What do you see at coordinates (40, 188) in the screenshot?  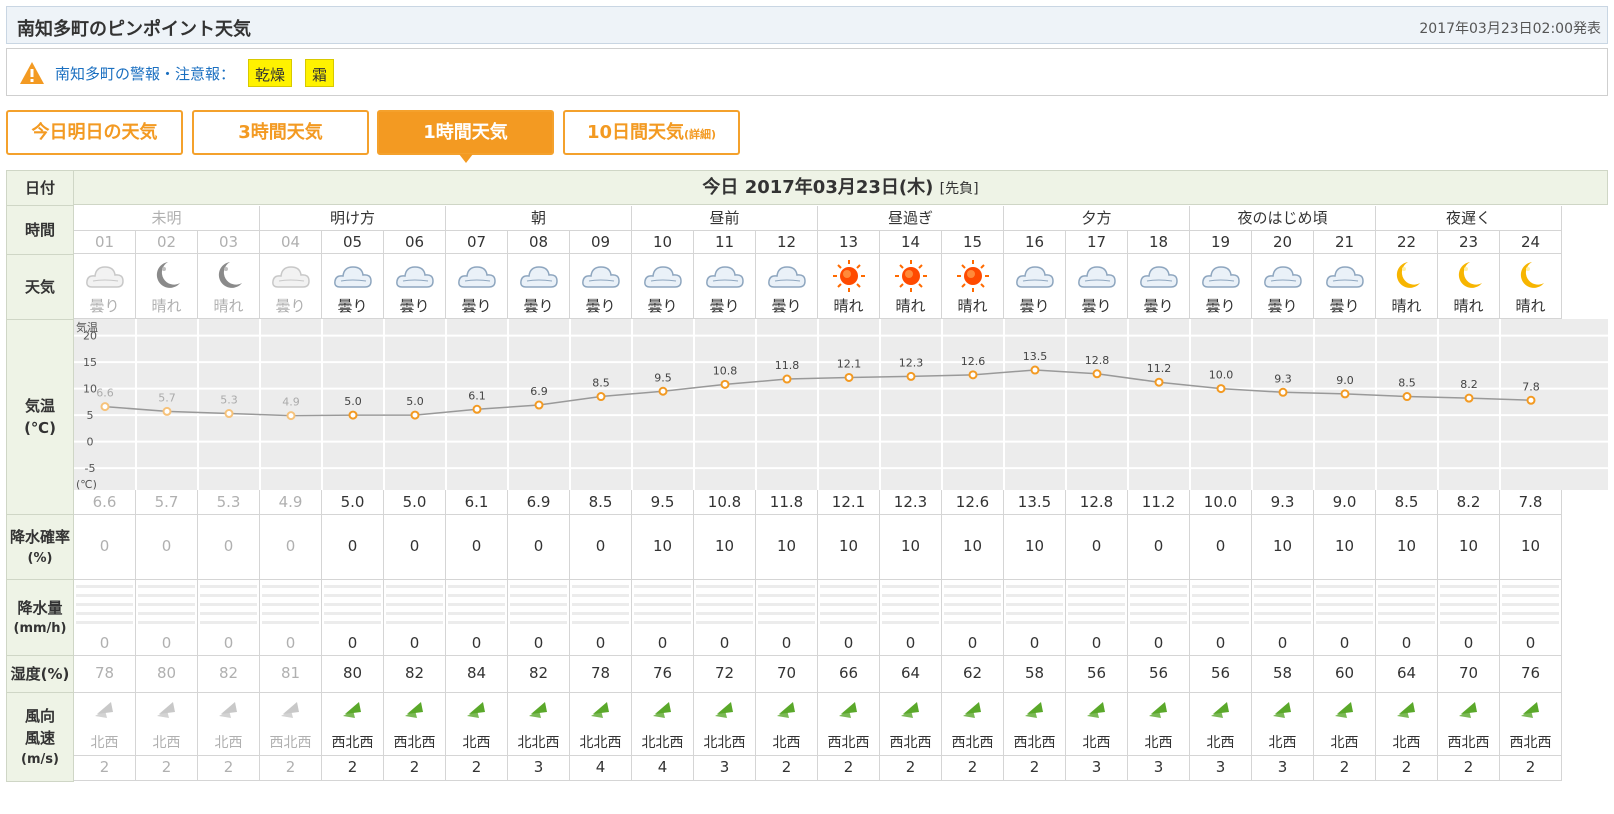 I see `row-label-date: 日付` at bounding box center [40, 188].